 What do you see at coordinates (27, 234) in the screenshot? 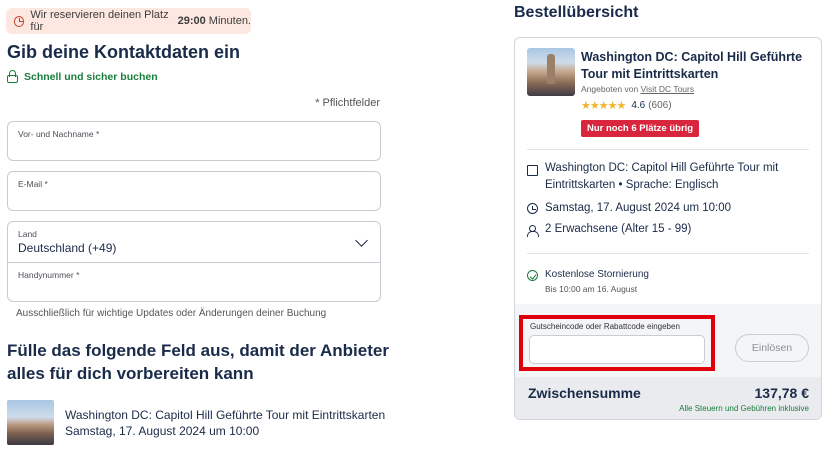
I see `country-label: Land` at bounding box center [27, 234].